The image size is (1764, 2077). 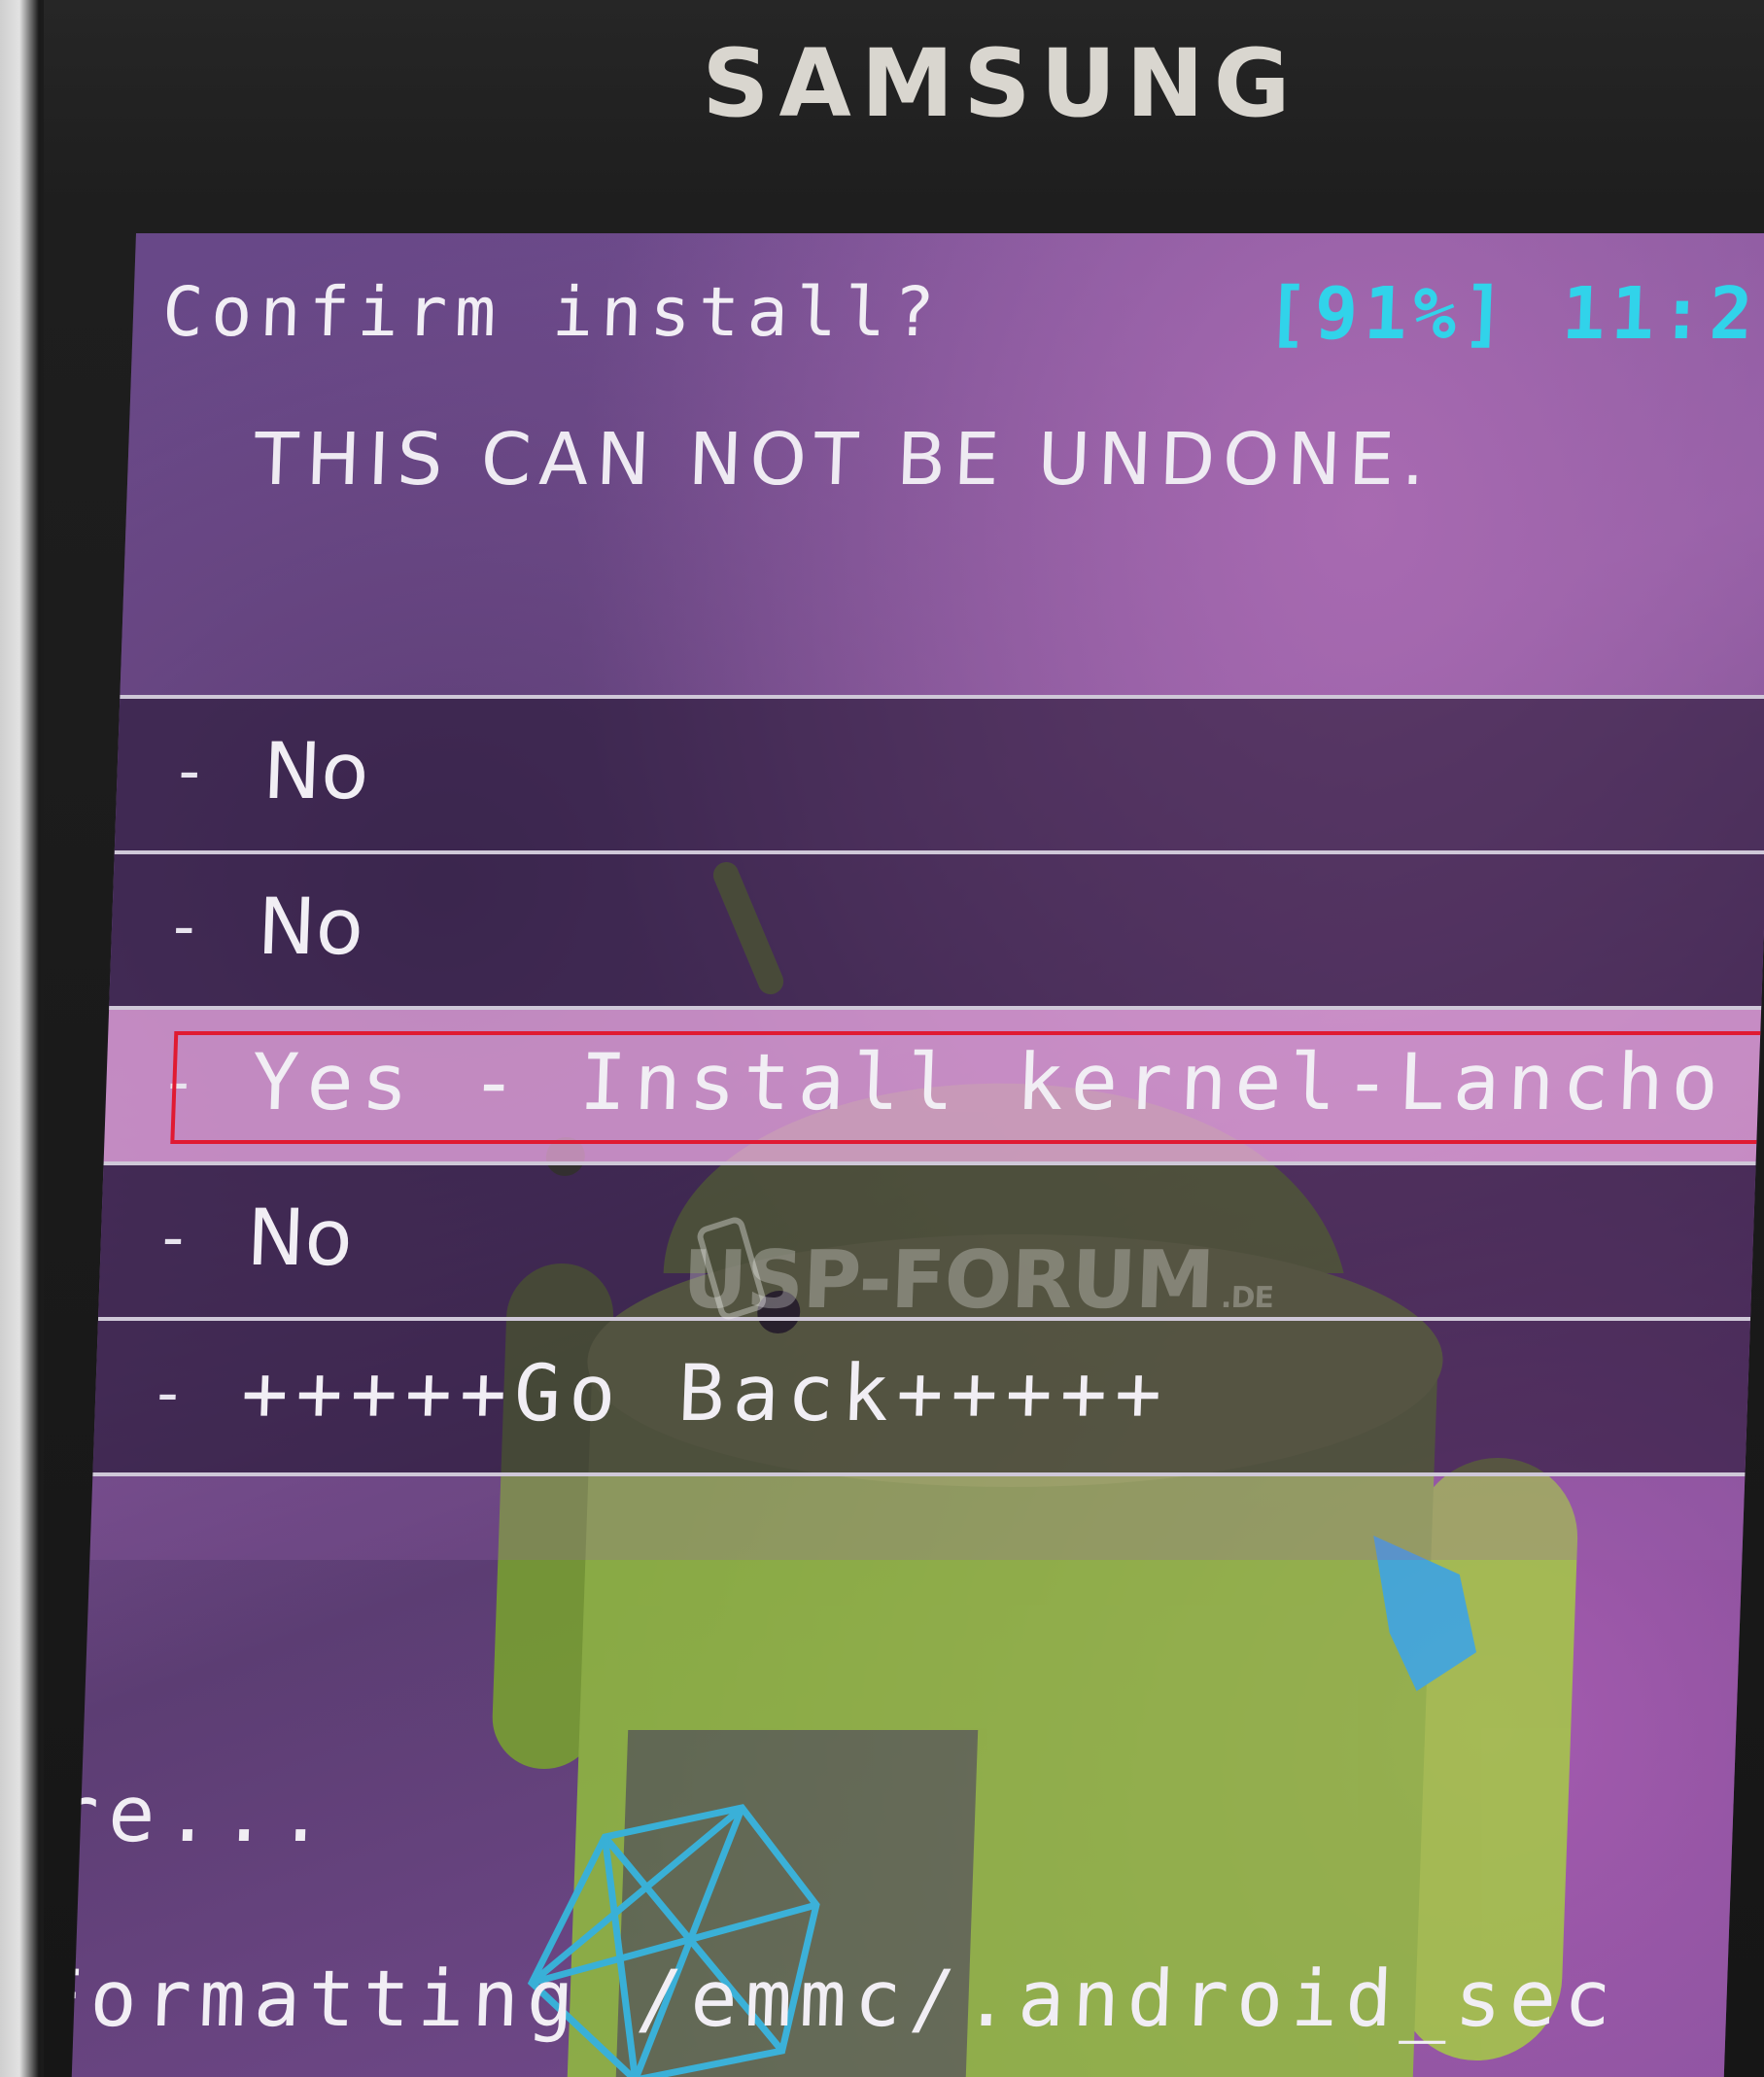 I want to click on menu-item-no-1: - No, so click(x=939, y=772).